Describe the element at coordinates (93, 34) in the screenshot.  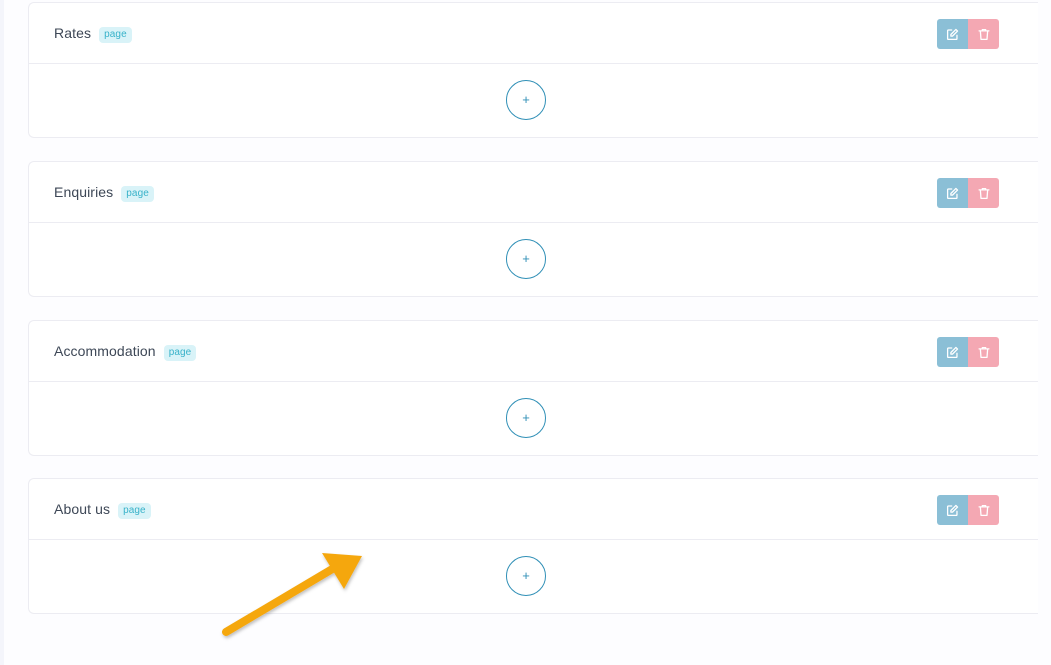
I see `section-title: Rates page` at that location.